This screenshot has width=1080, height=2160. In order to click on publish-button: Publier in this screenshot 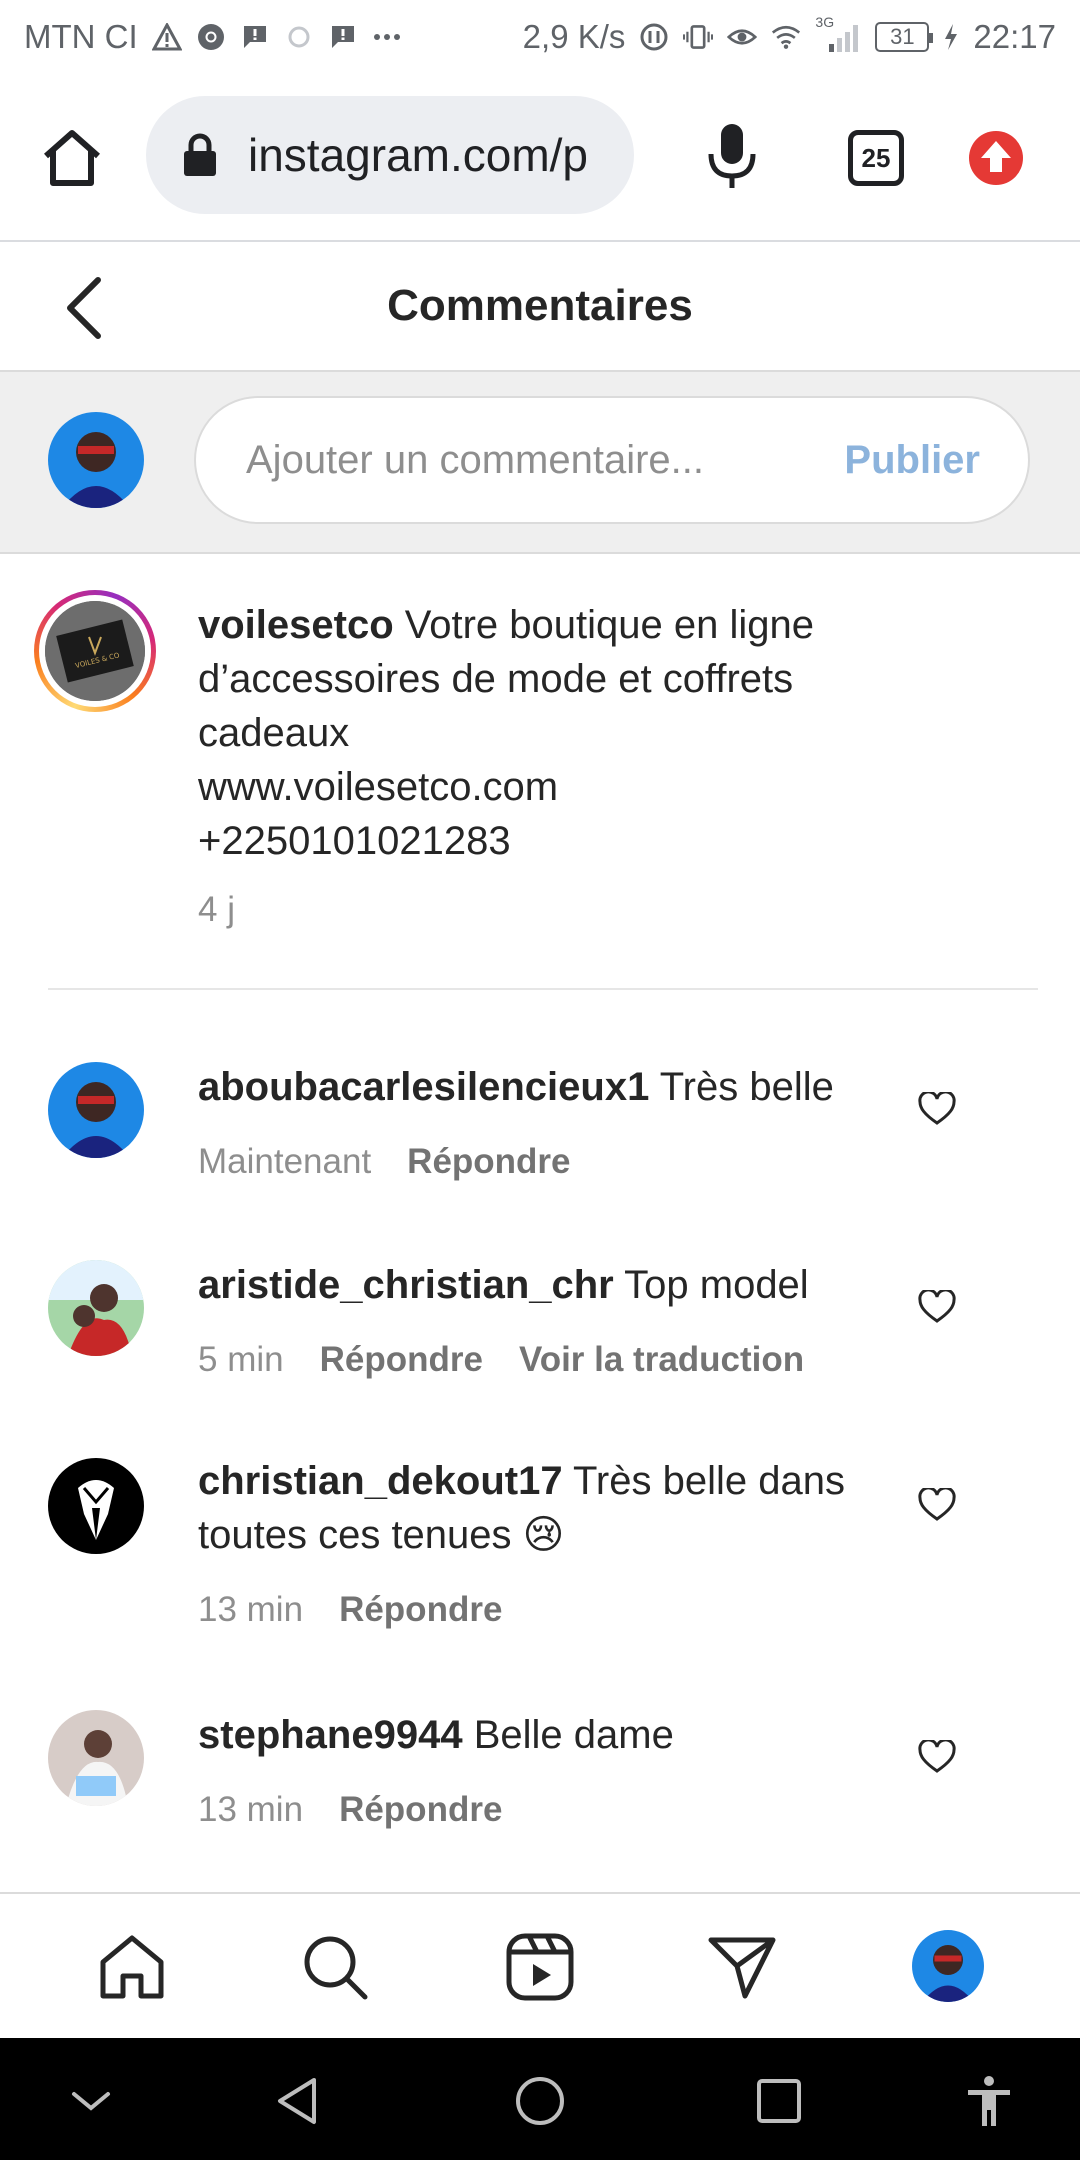, I will do `click(912, 460)`.